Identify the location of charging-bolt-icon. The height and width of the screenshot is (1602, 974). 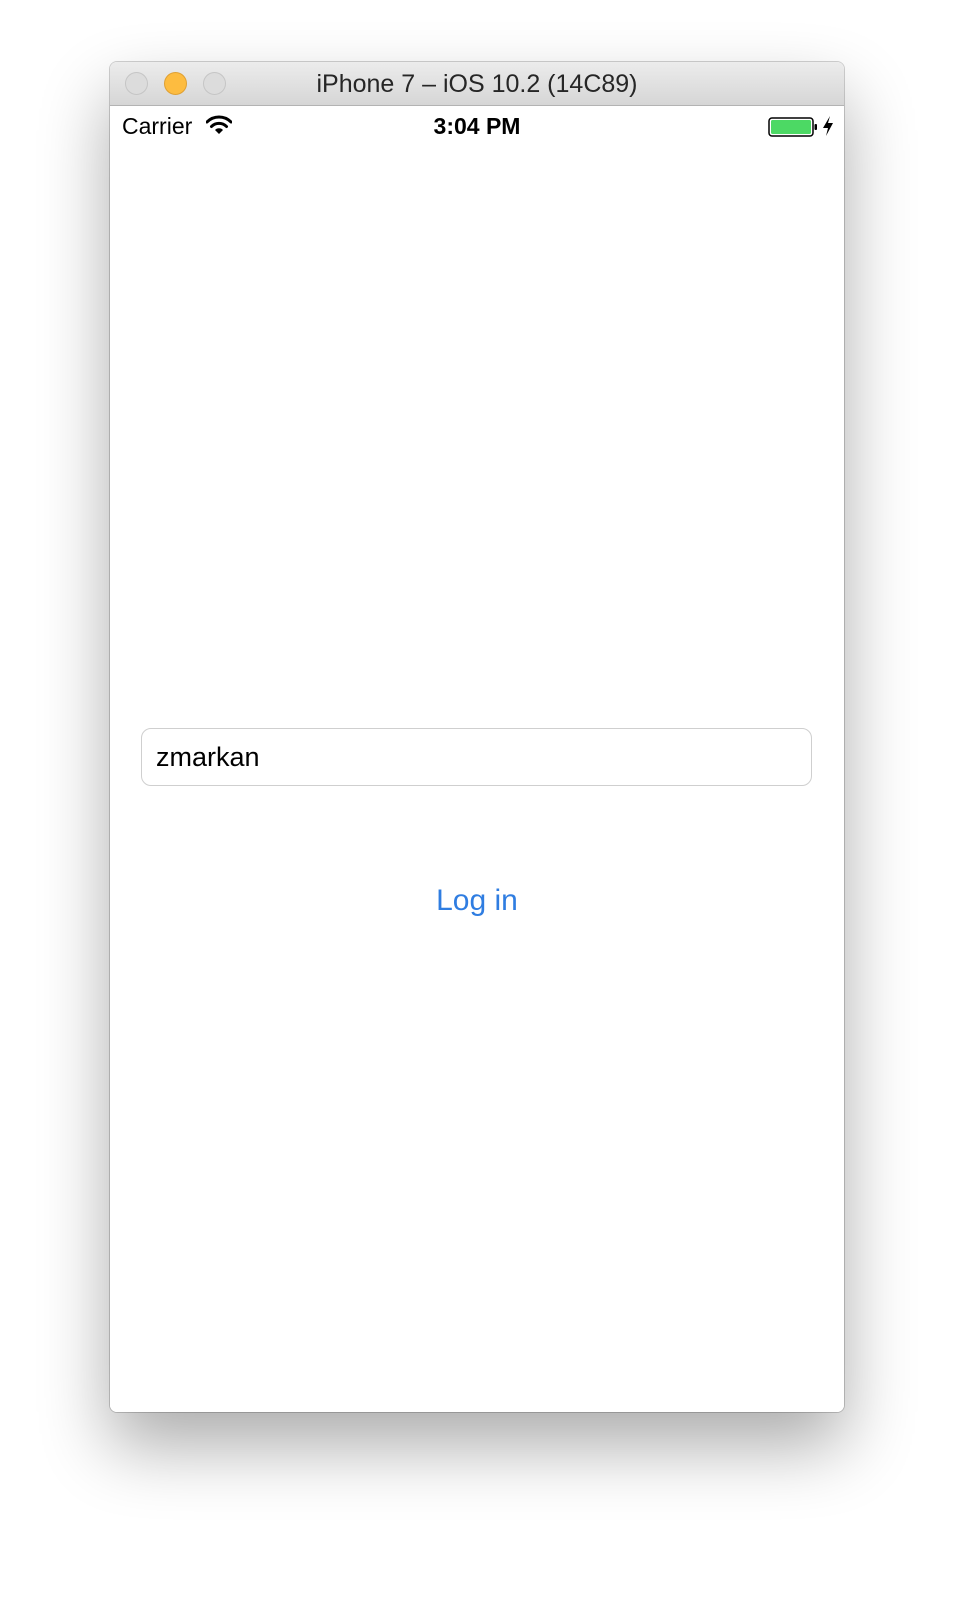
(828, 126).